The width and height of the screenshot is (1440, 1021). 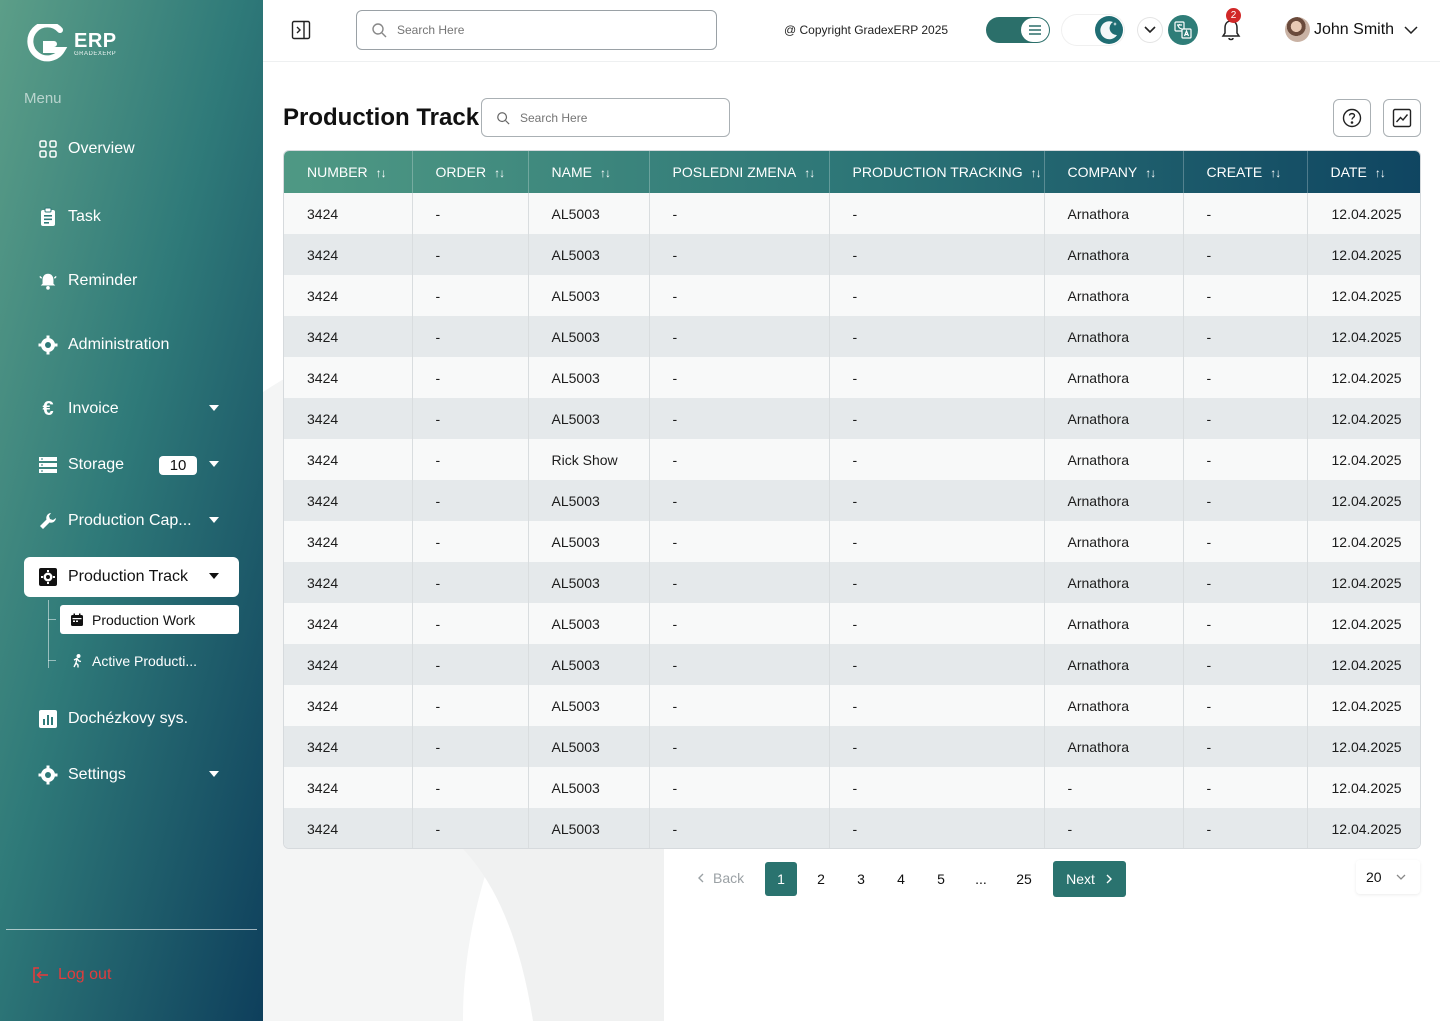 What do you see at coordinates (901, 879) in the screenshot?
I see `page-number-button: 4` at bounding box center [901, 879].